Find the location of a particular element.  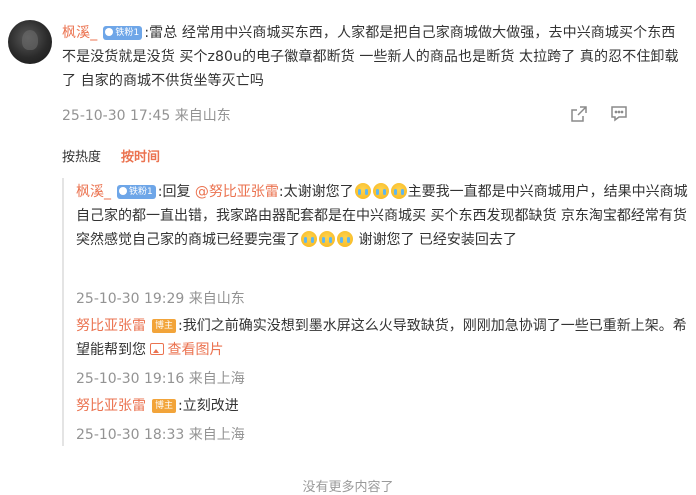

reply-meta: 25-10-30 18:33 来自上海 is located at coordinates (160, 434).